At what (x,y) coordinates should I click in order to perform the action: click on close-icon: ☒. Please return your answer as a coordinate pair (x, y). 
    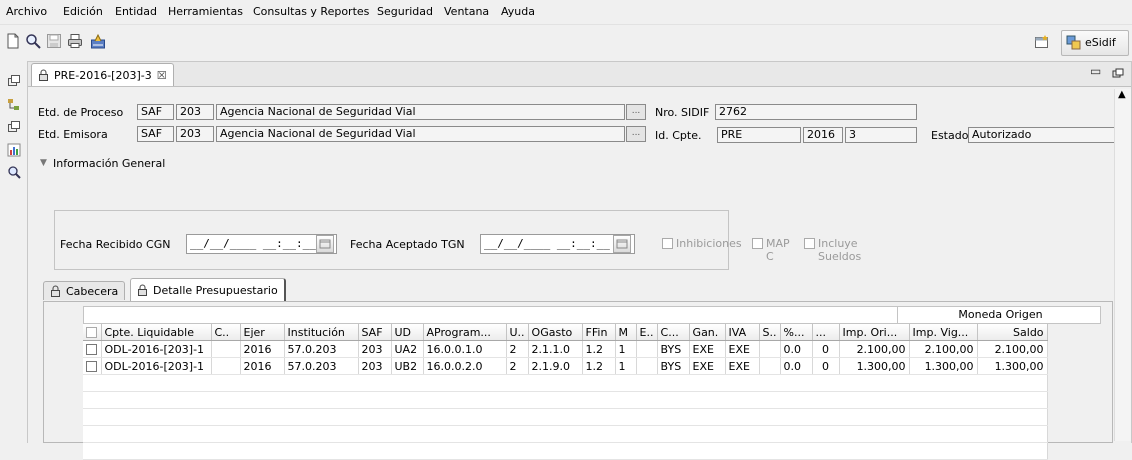
    Looking at the image, I should click on (162, 75).